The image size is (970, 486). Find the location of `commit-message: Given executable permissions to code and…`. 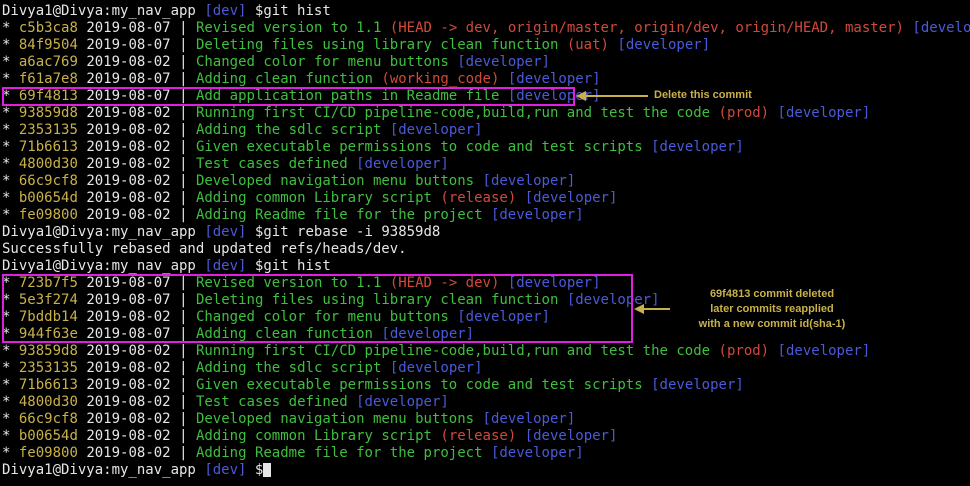

commit-message: Given executable permissions to code and… is located at coordinates (419, 147).